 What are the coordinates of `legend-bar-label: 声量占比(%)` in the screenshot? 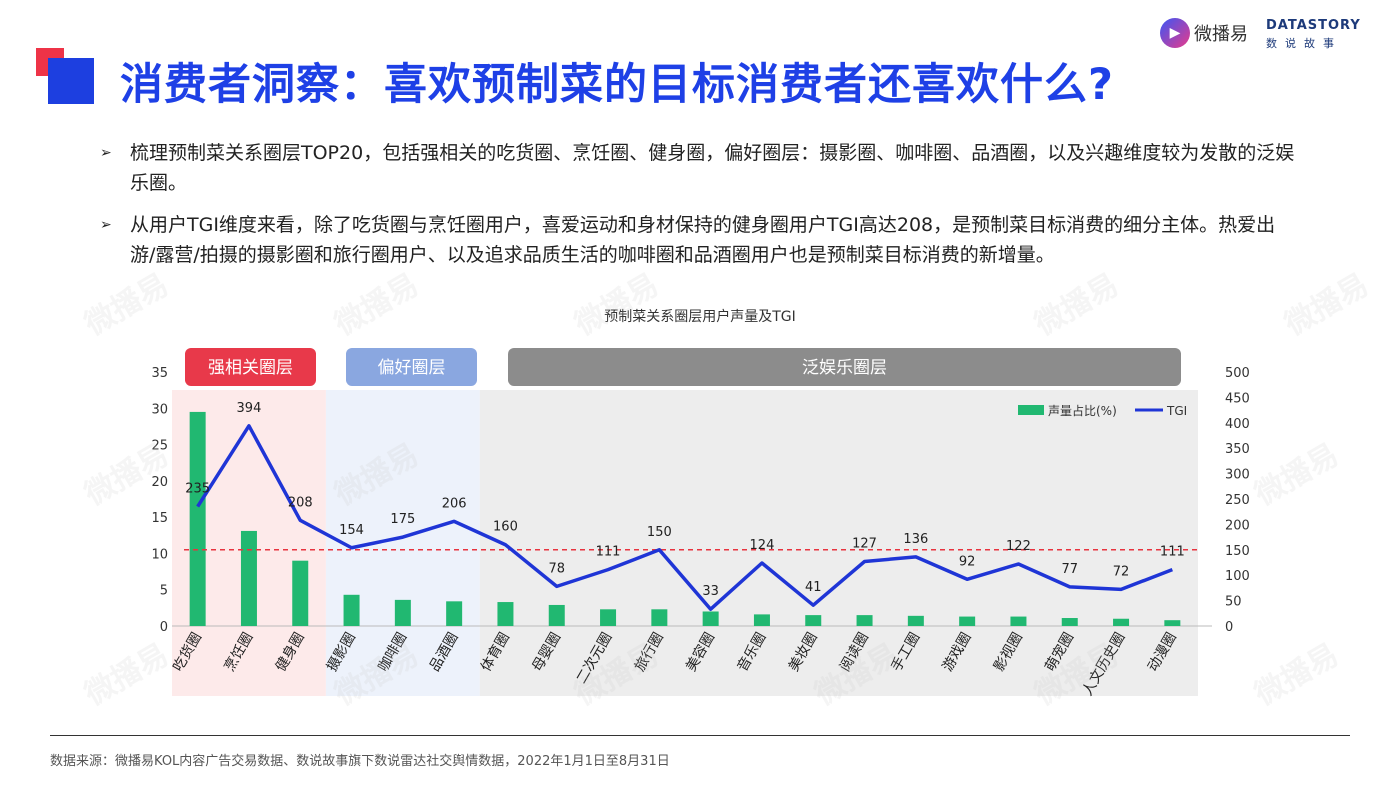 It's located at (1082, 410).